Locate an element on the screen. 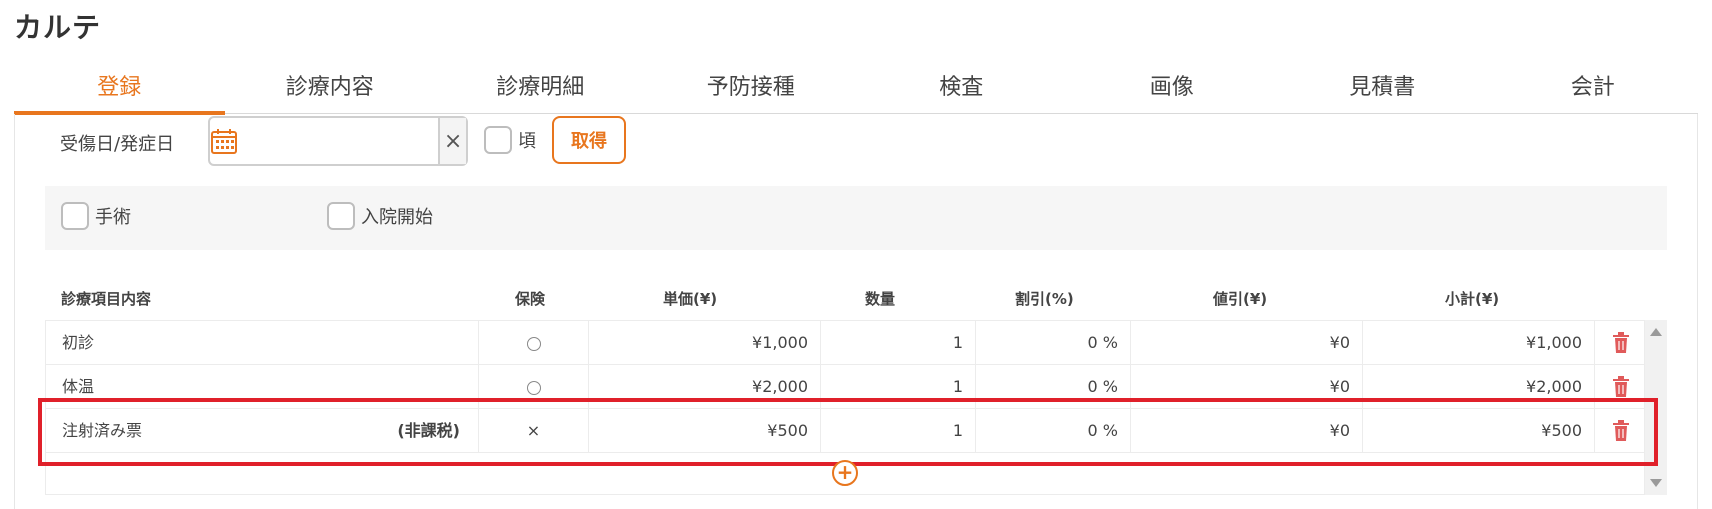 Image resolution: width=1712 pixels, height=509 pixels. unit-price-cell: ¥2,000 is located at coordinates (705, 387).